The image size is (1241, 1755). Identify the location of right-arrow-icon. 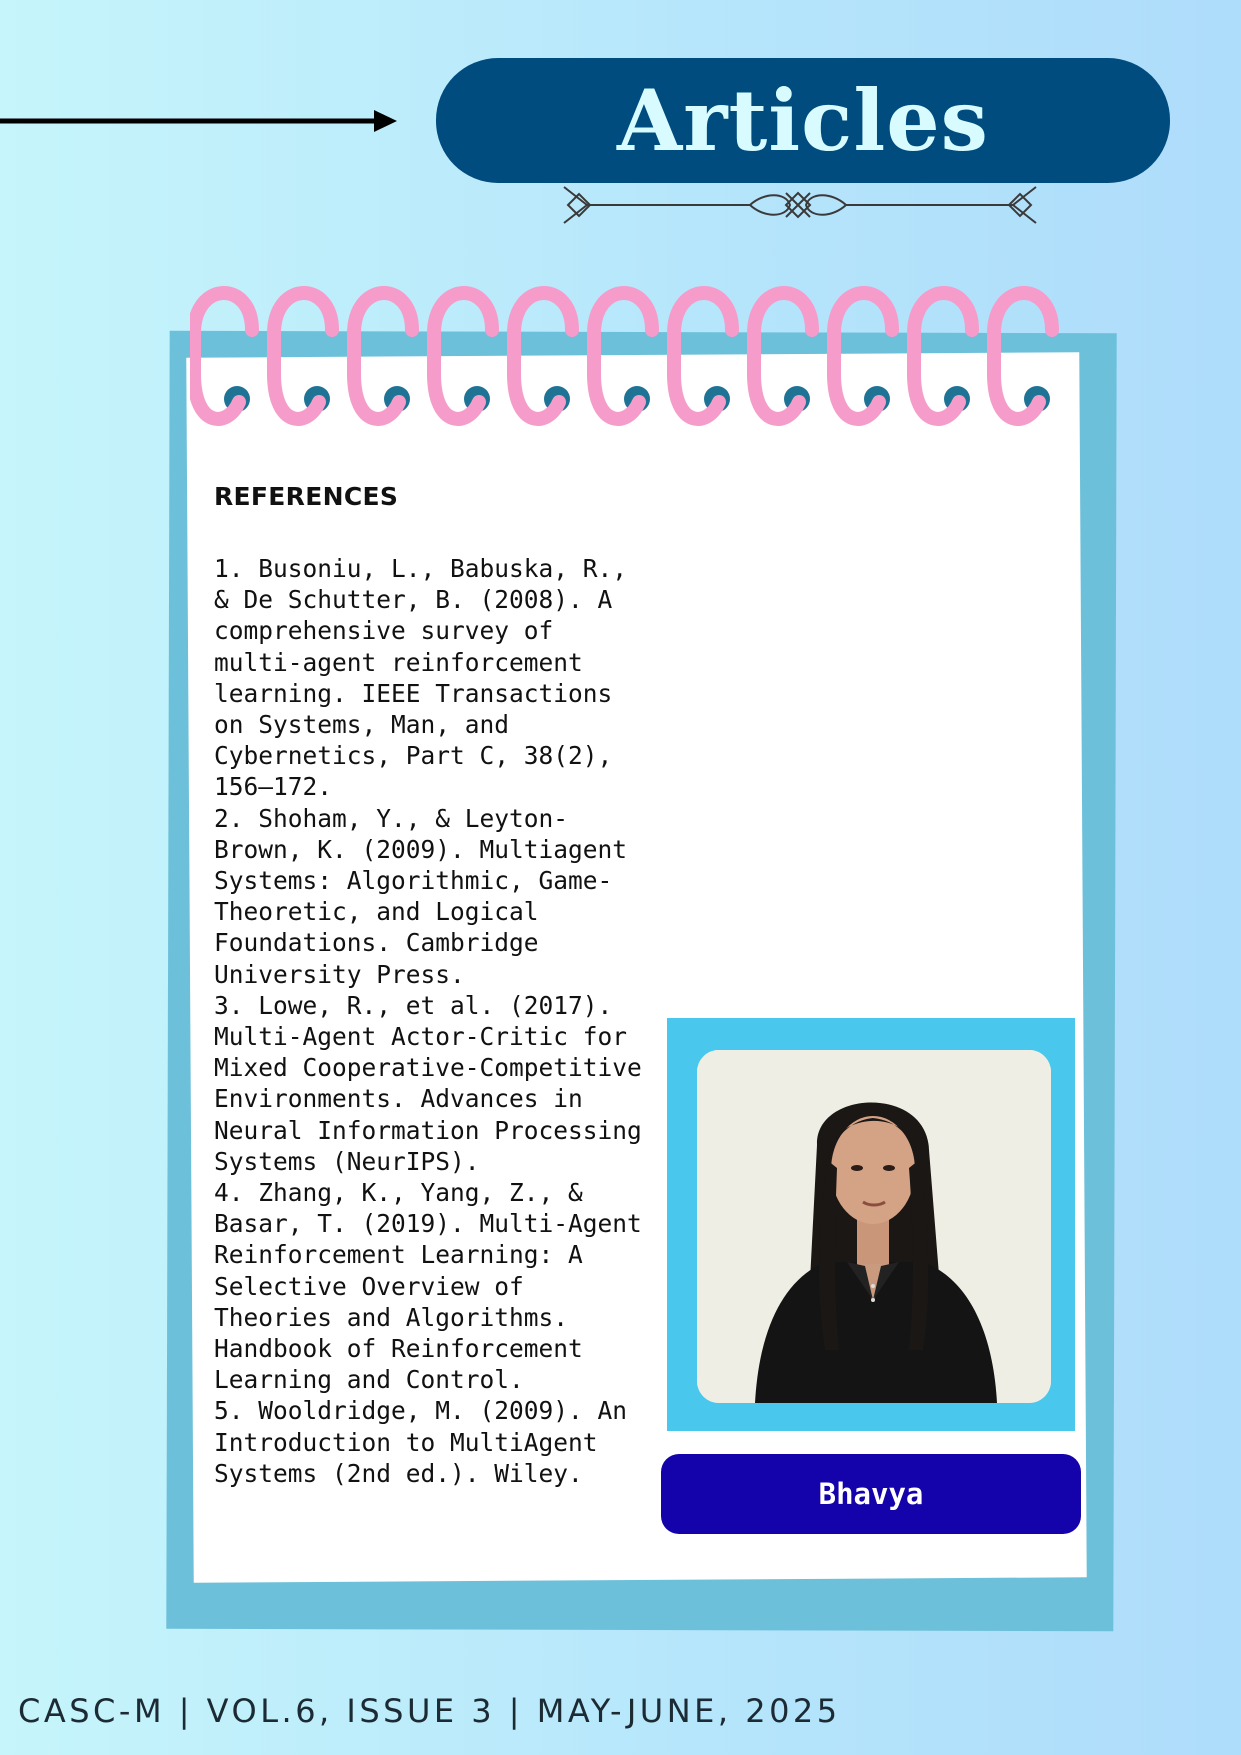
(198, 121).